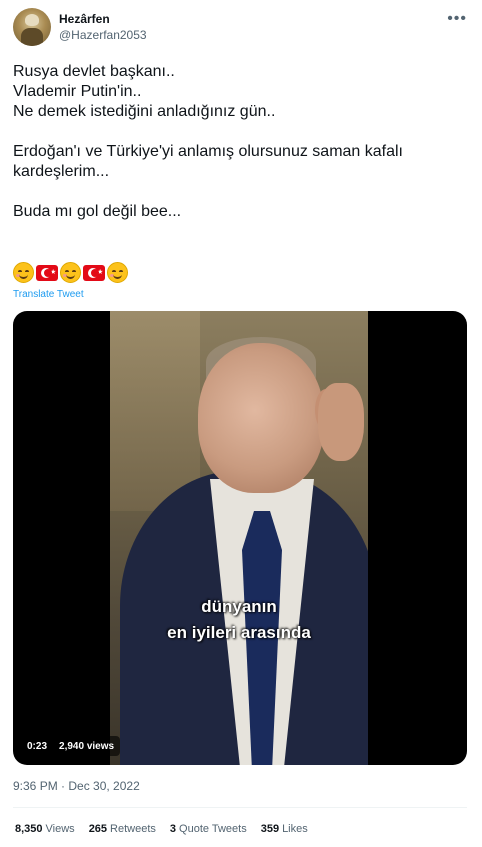 This screenshot has width=482, height=847. What do you see at coordinates (240, 807) in the screenshot?
I see `divider` at bounding box center [240, 807].